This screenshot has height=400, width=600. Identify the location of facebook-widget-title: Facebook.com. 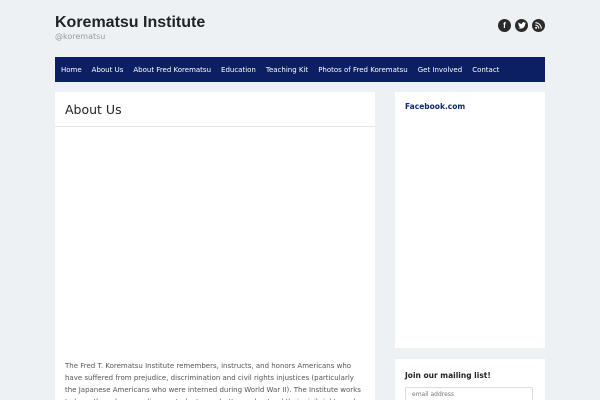
(470, 106).